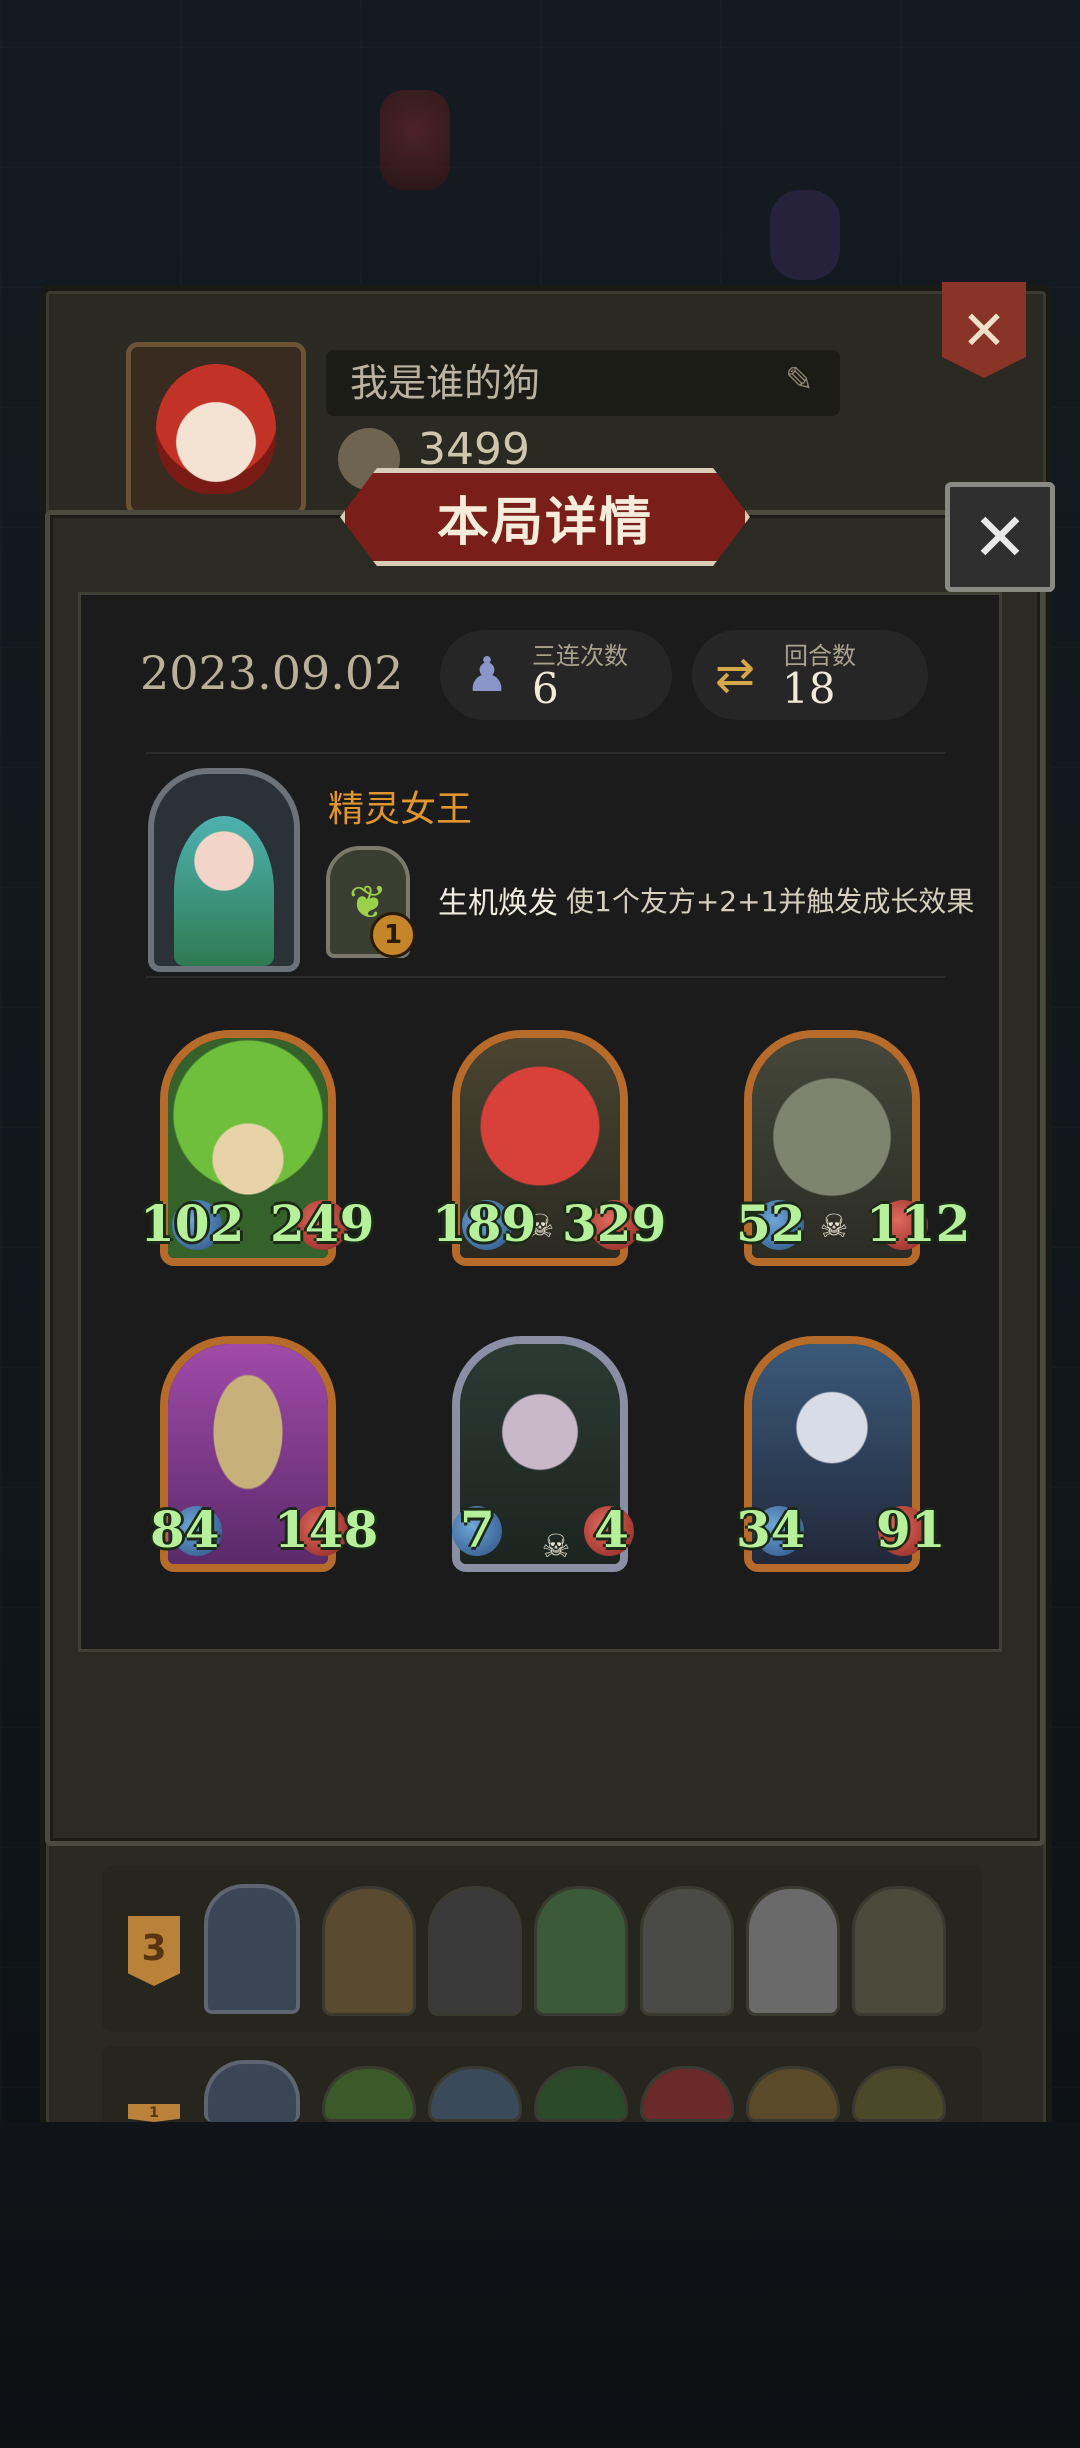 The height and width of the screenshot is (2448, 1080). What do you see at coordinates (192, 1223) in the screenshot?
I see `unit-attack: 102` at bounding box center [192, 1223].